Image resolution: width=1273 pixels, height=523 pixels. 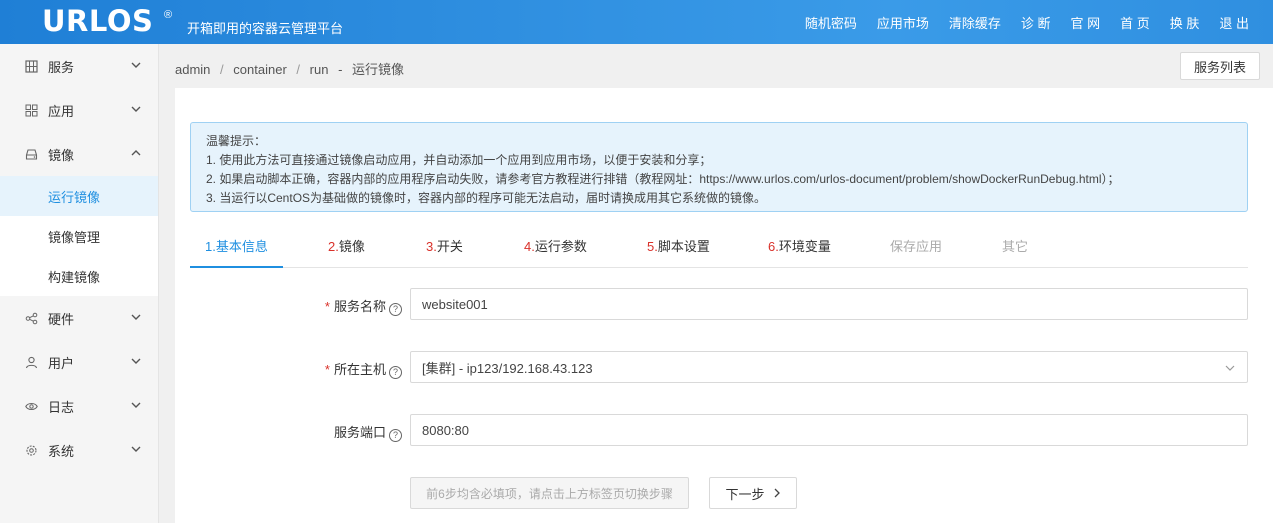 What do you see at coordinates (31, 110) in the screenshot?
I see `apps-icon` at bounding box center [31, 110].